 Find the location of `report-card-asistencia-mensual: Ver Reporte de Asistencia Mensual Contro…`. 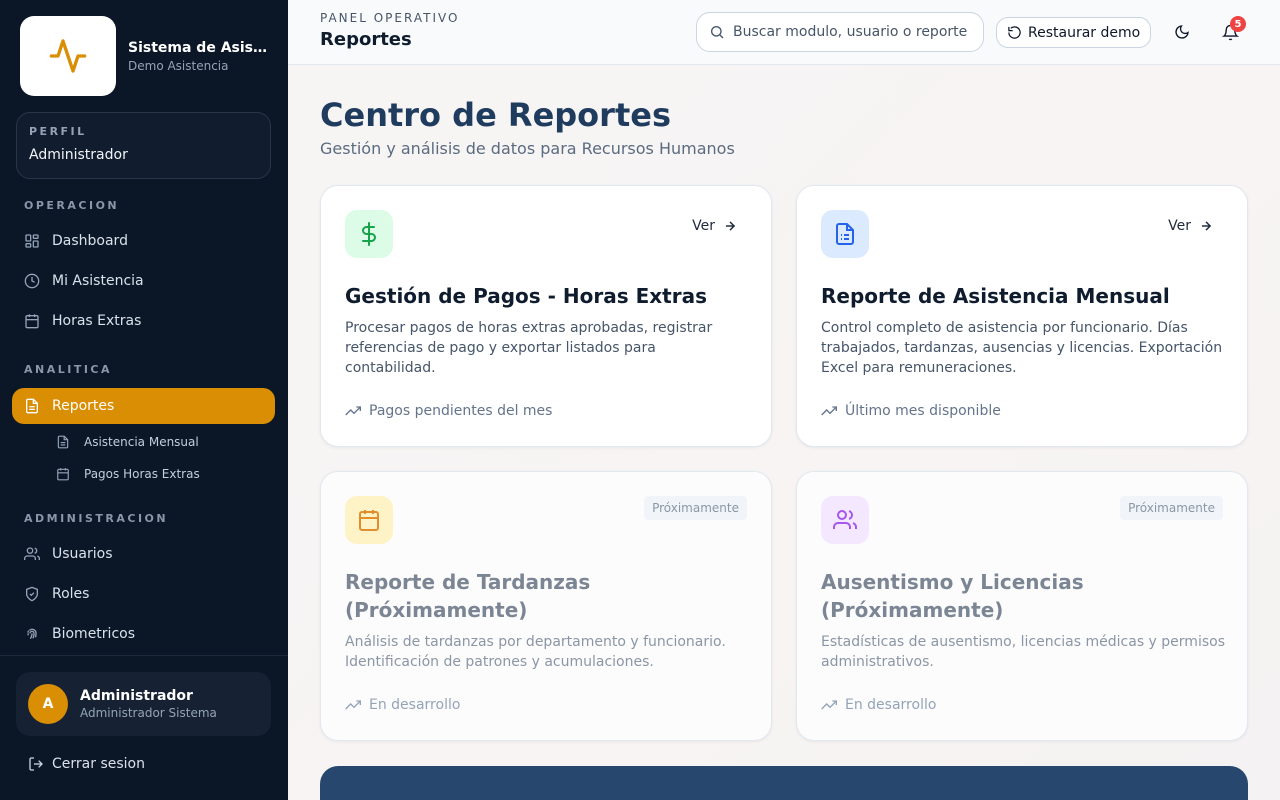

report-card-asistencia-mensual: Ver Reporte de Asistencia Mensual Contro… is located at coordinates (1022, 316).